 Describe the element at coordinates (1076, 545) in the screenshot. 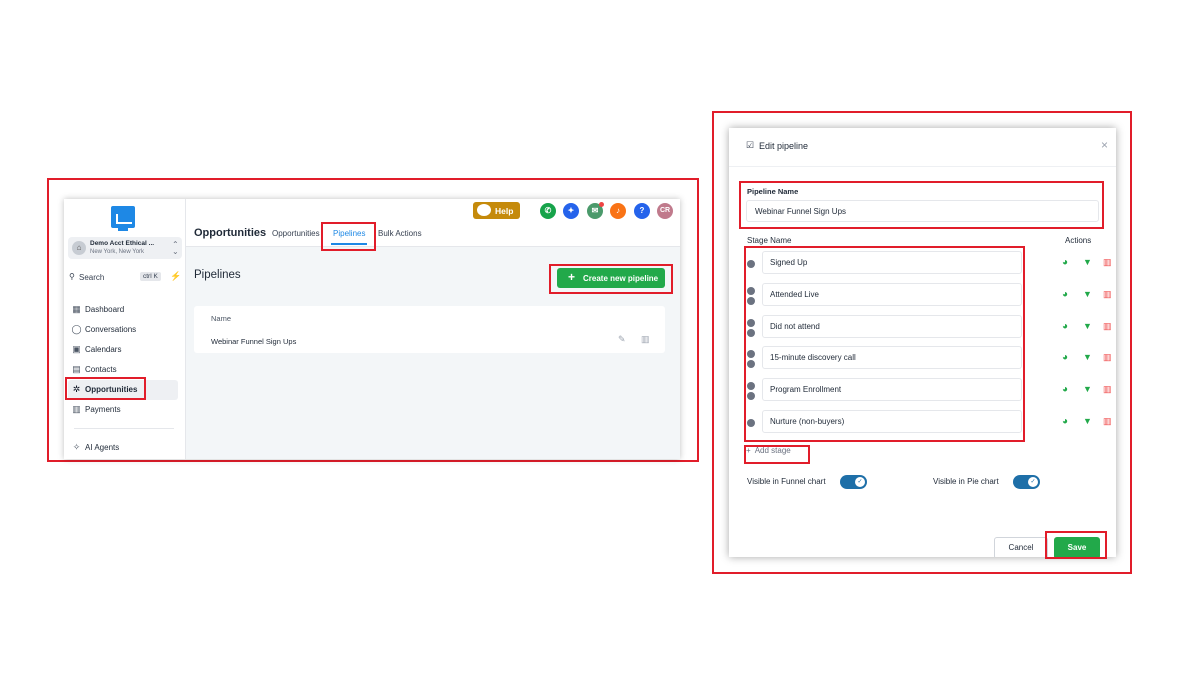

I see `save-button-highlight` at that location.